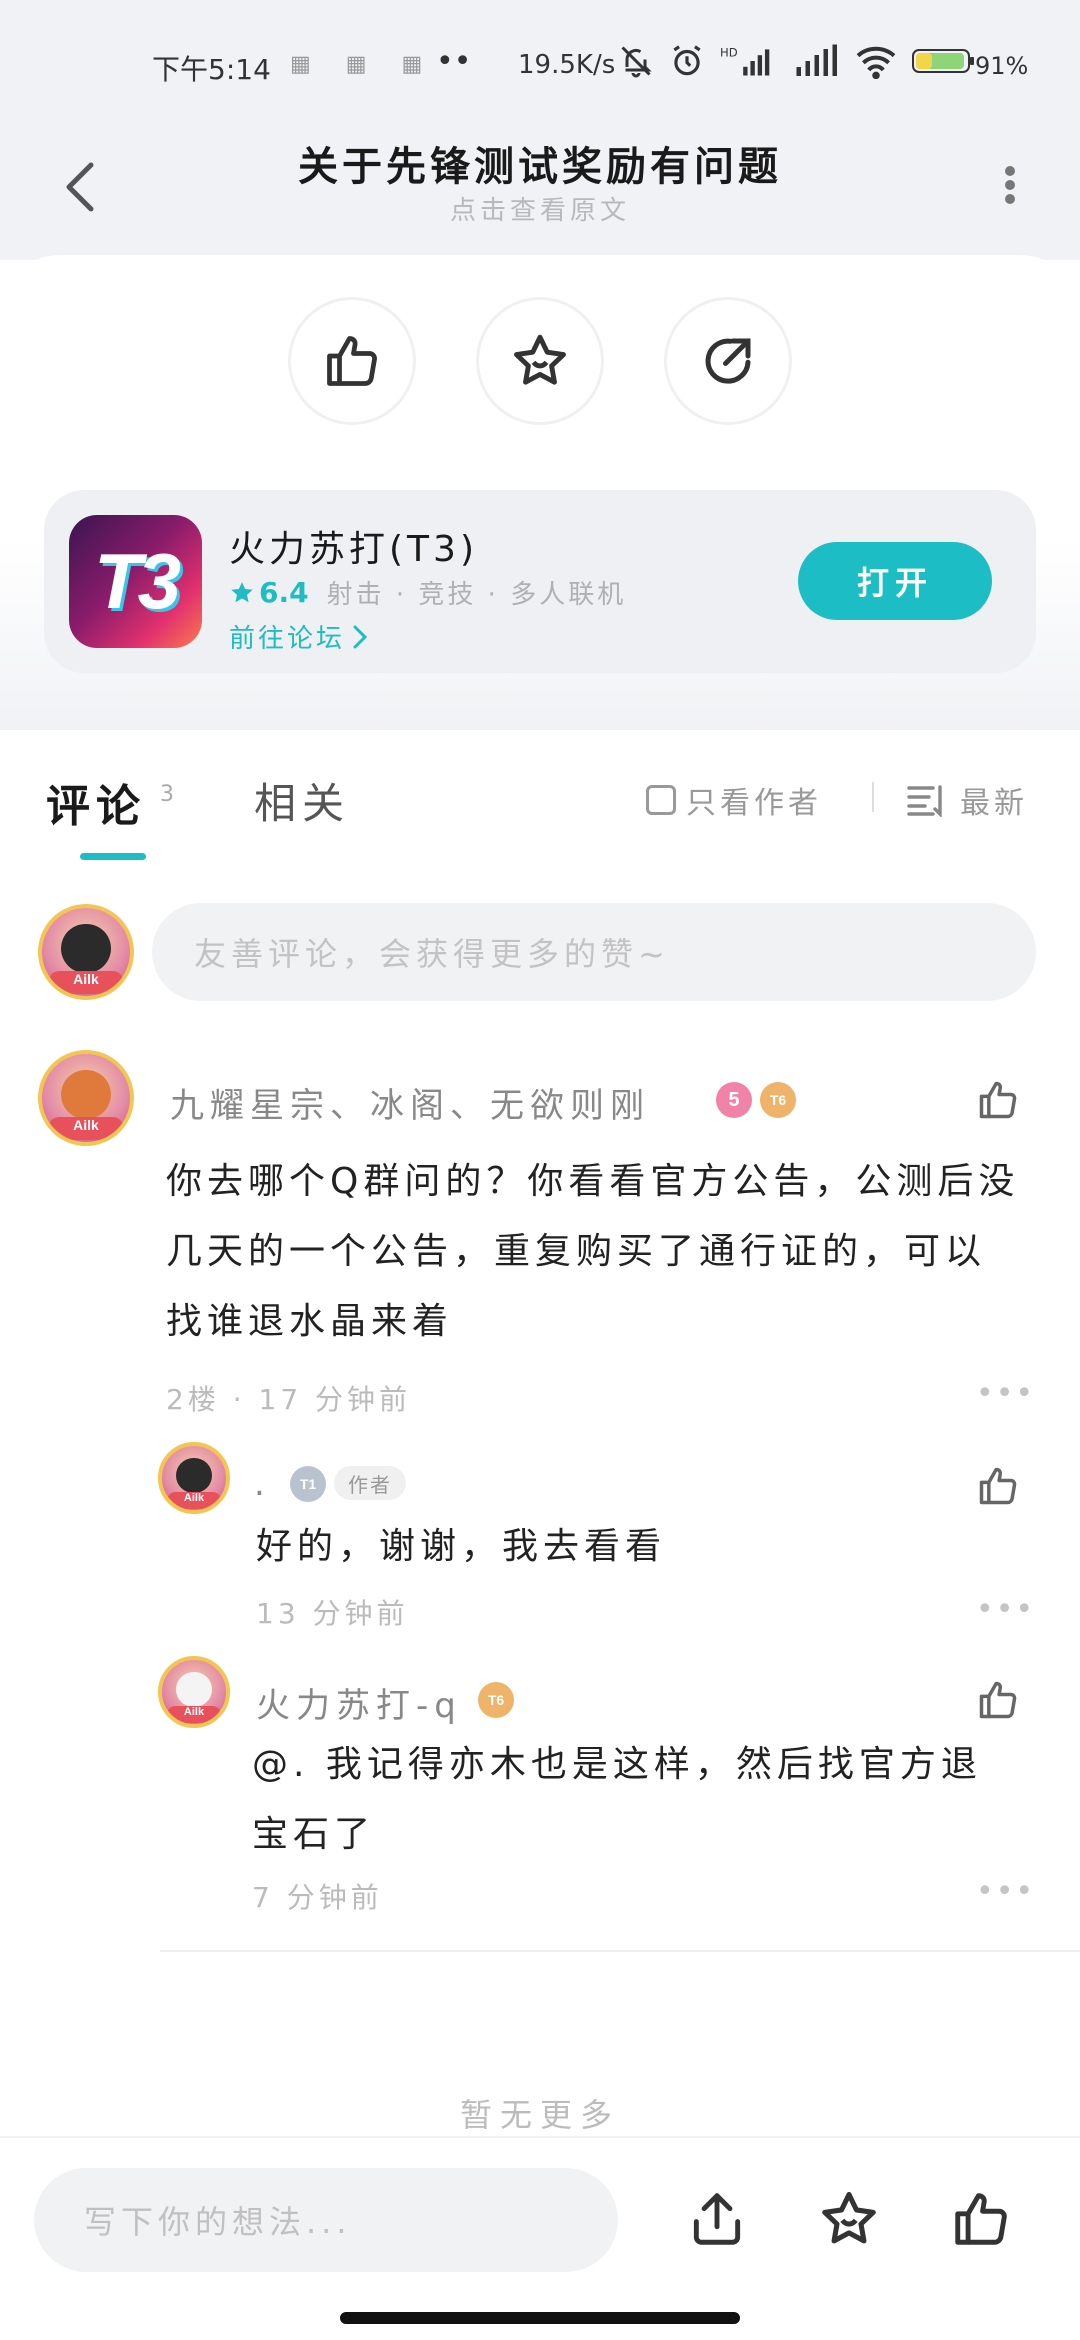 This screenshot has height=2340, width=1080. What do you see at coordinates (113, 856) in the screenshot?
I see `active-tab-indicator` at bounding box center [113, 856].